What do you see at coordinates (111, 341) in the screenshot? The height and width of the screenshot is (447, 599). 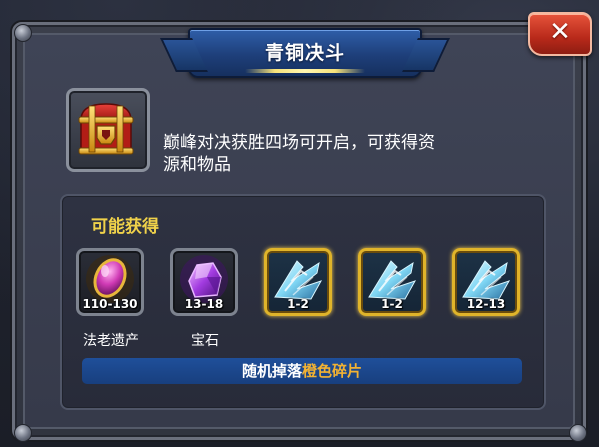 I see `item-label: 法老遗产` at bounding box center [111, 341].